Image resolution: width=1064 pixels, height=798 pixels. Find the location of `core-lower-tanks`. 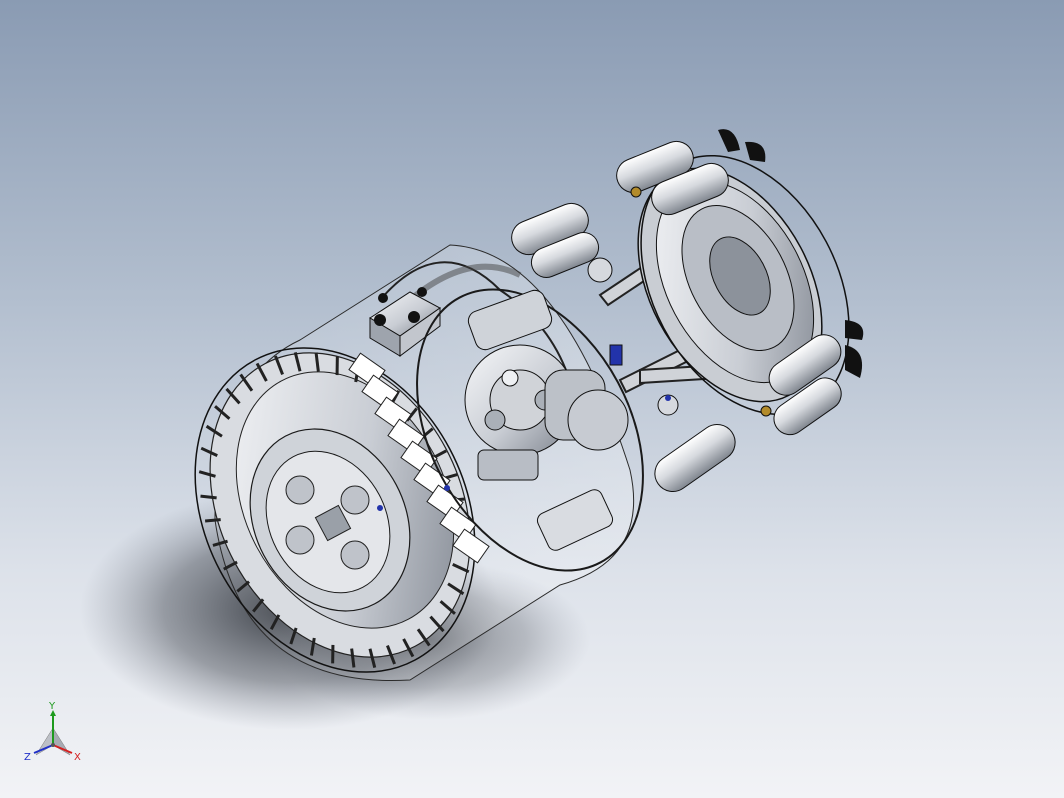

core-lower-tanks is located at coordinates (695, 446).